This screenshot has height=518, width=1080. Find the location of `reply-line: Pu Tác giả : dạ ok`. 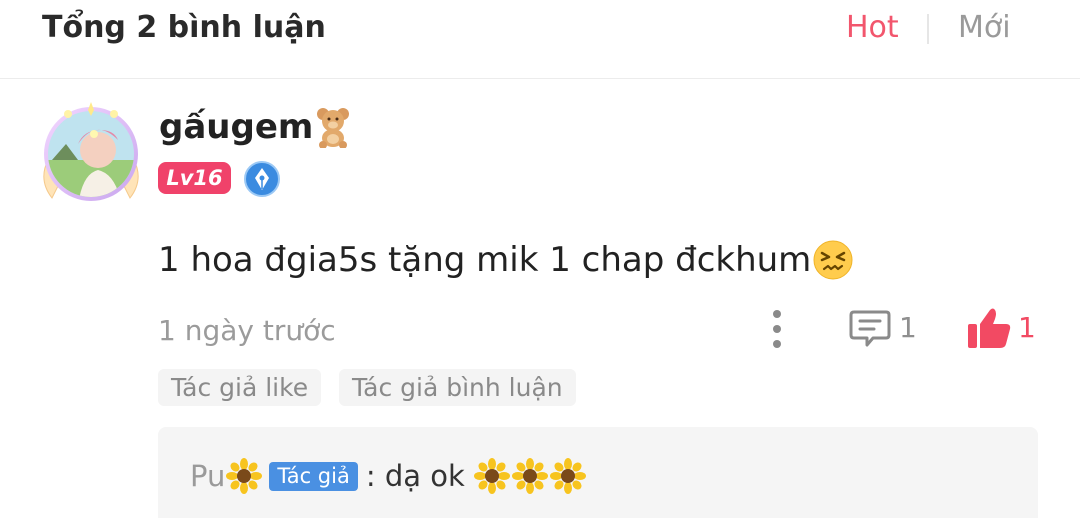

reply-line: Pu Tác giả : dạ ok is located at coordinates (388, 476).